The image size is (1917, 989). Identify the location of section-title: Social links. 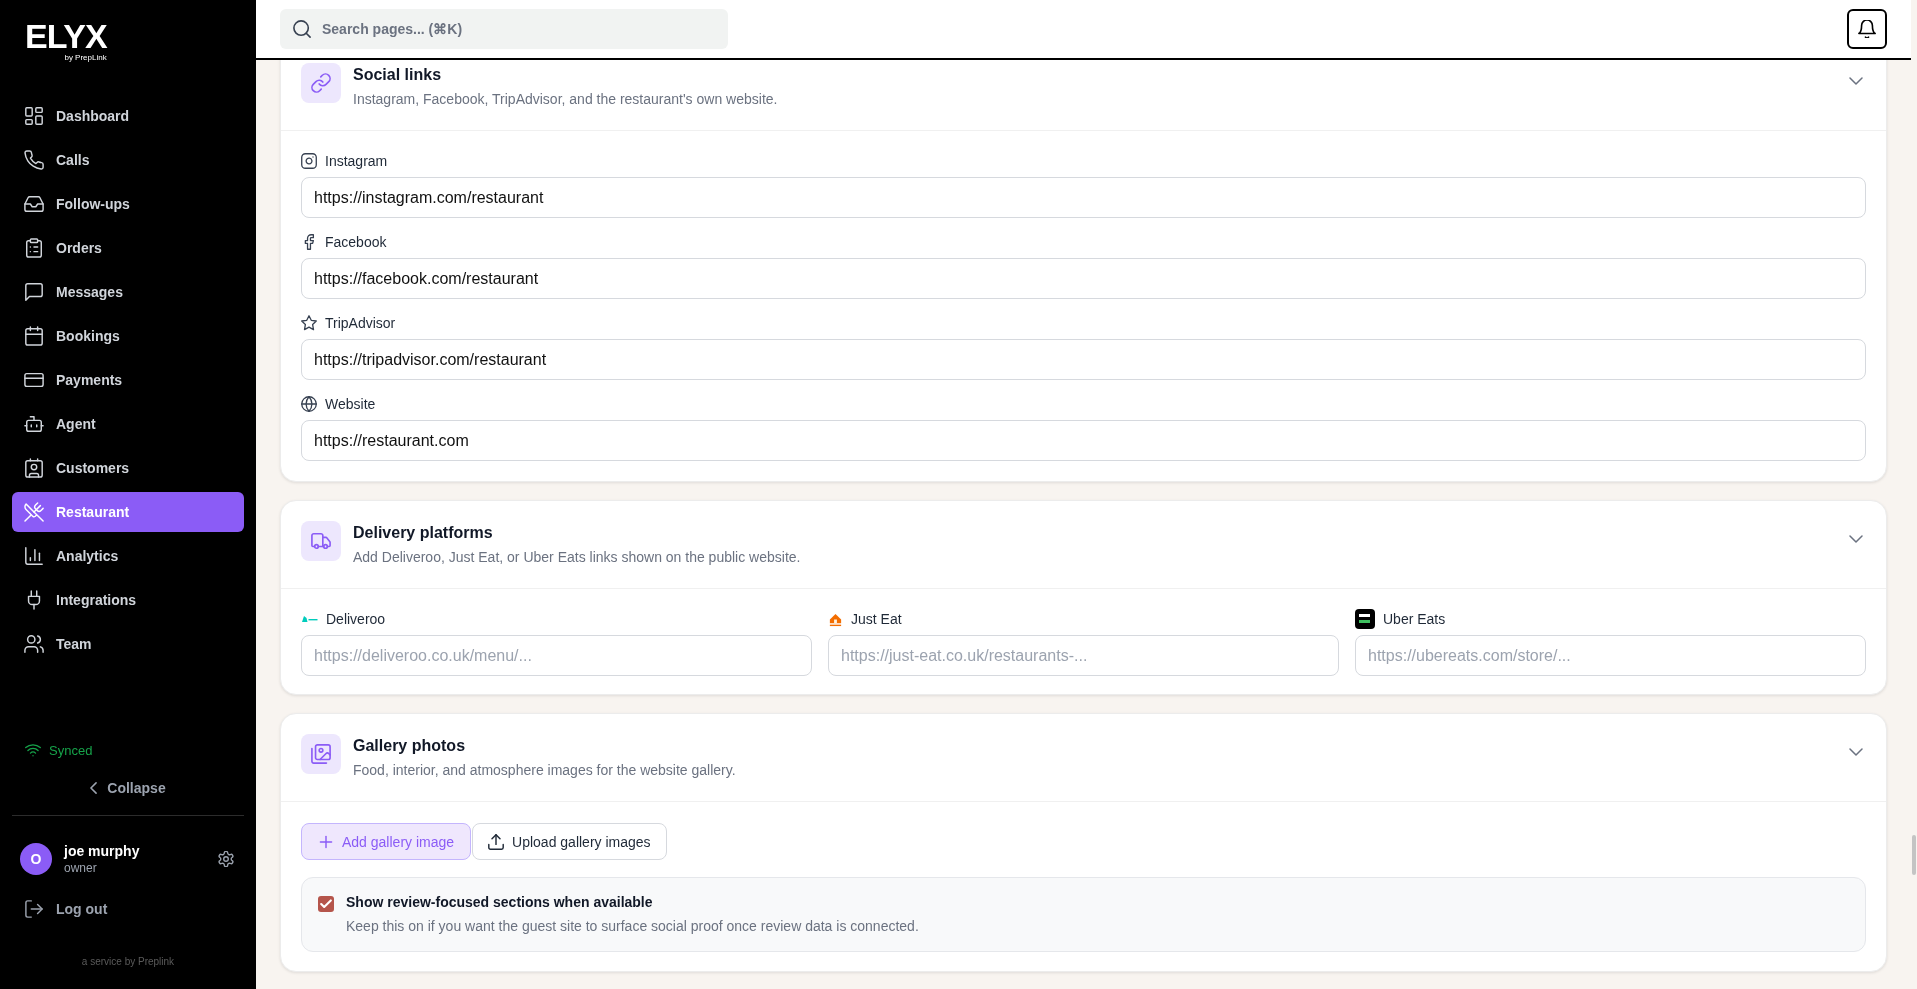
(398, 75).